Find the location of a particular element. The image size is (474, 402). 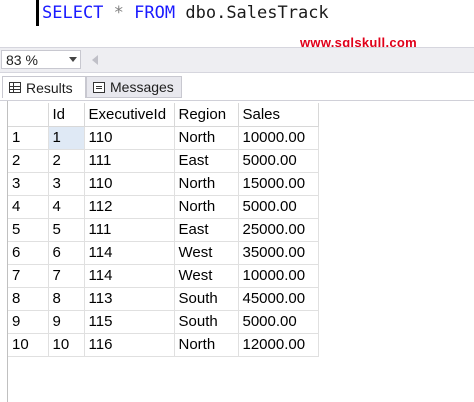

table-row: 6 6 114 West 35000.00 is located at coordinates (163, 253).